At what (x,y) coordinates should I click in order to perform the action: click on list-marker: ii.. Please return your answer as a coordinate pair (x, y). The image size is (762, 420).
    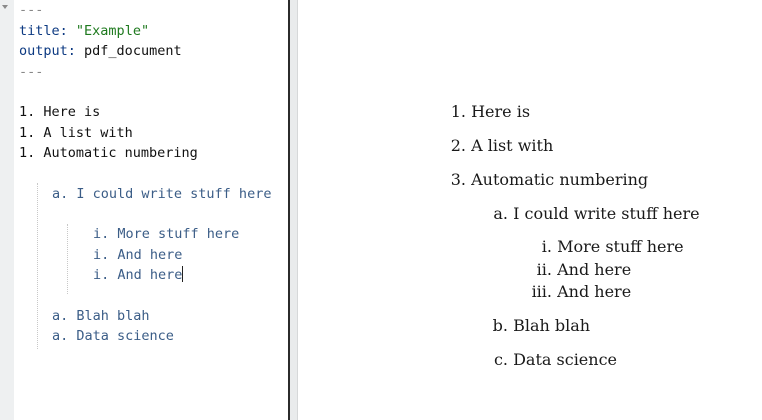
    Looking at the image, I should click on (544, 269).